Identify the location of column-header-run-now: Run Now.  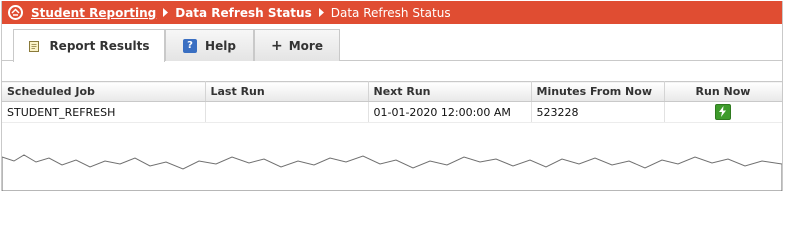
(723, 91).